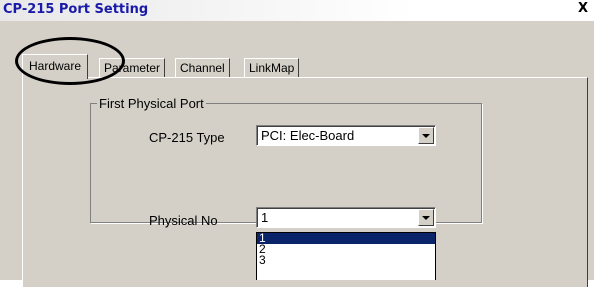 The height and width of the screenshot is (287, 594). I want to click on physical-no-select: 1, so click(346, 217).